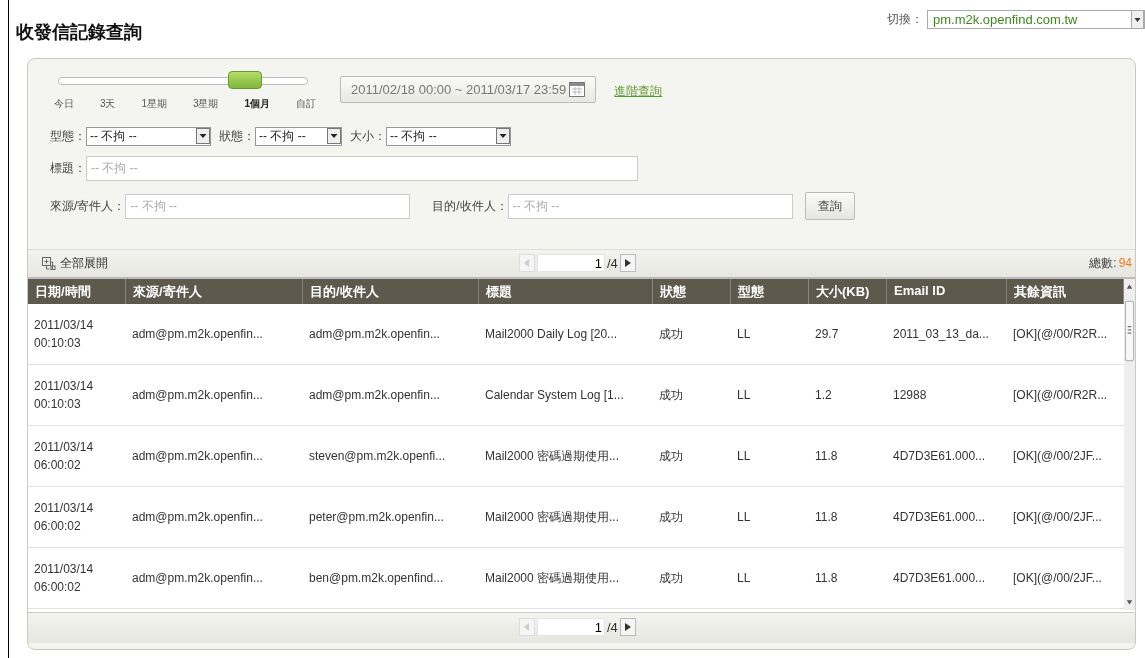 Image resolution: width=1145 pixels, height=658 pixels. Describe the element at coordinates (257, 104) in the screenshot. I see `slider-stop: 1個月` at that location.